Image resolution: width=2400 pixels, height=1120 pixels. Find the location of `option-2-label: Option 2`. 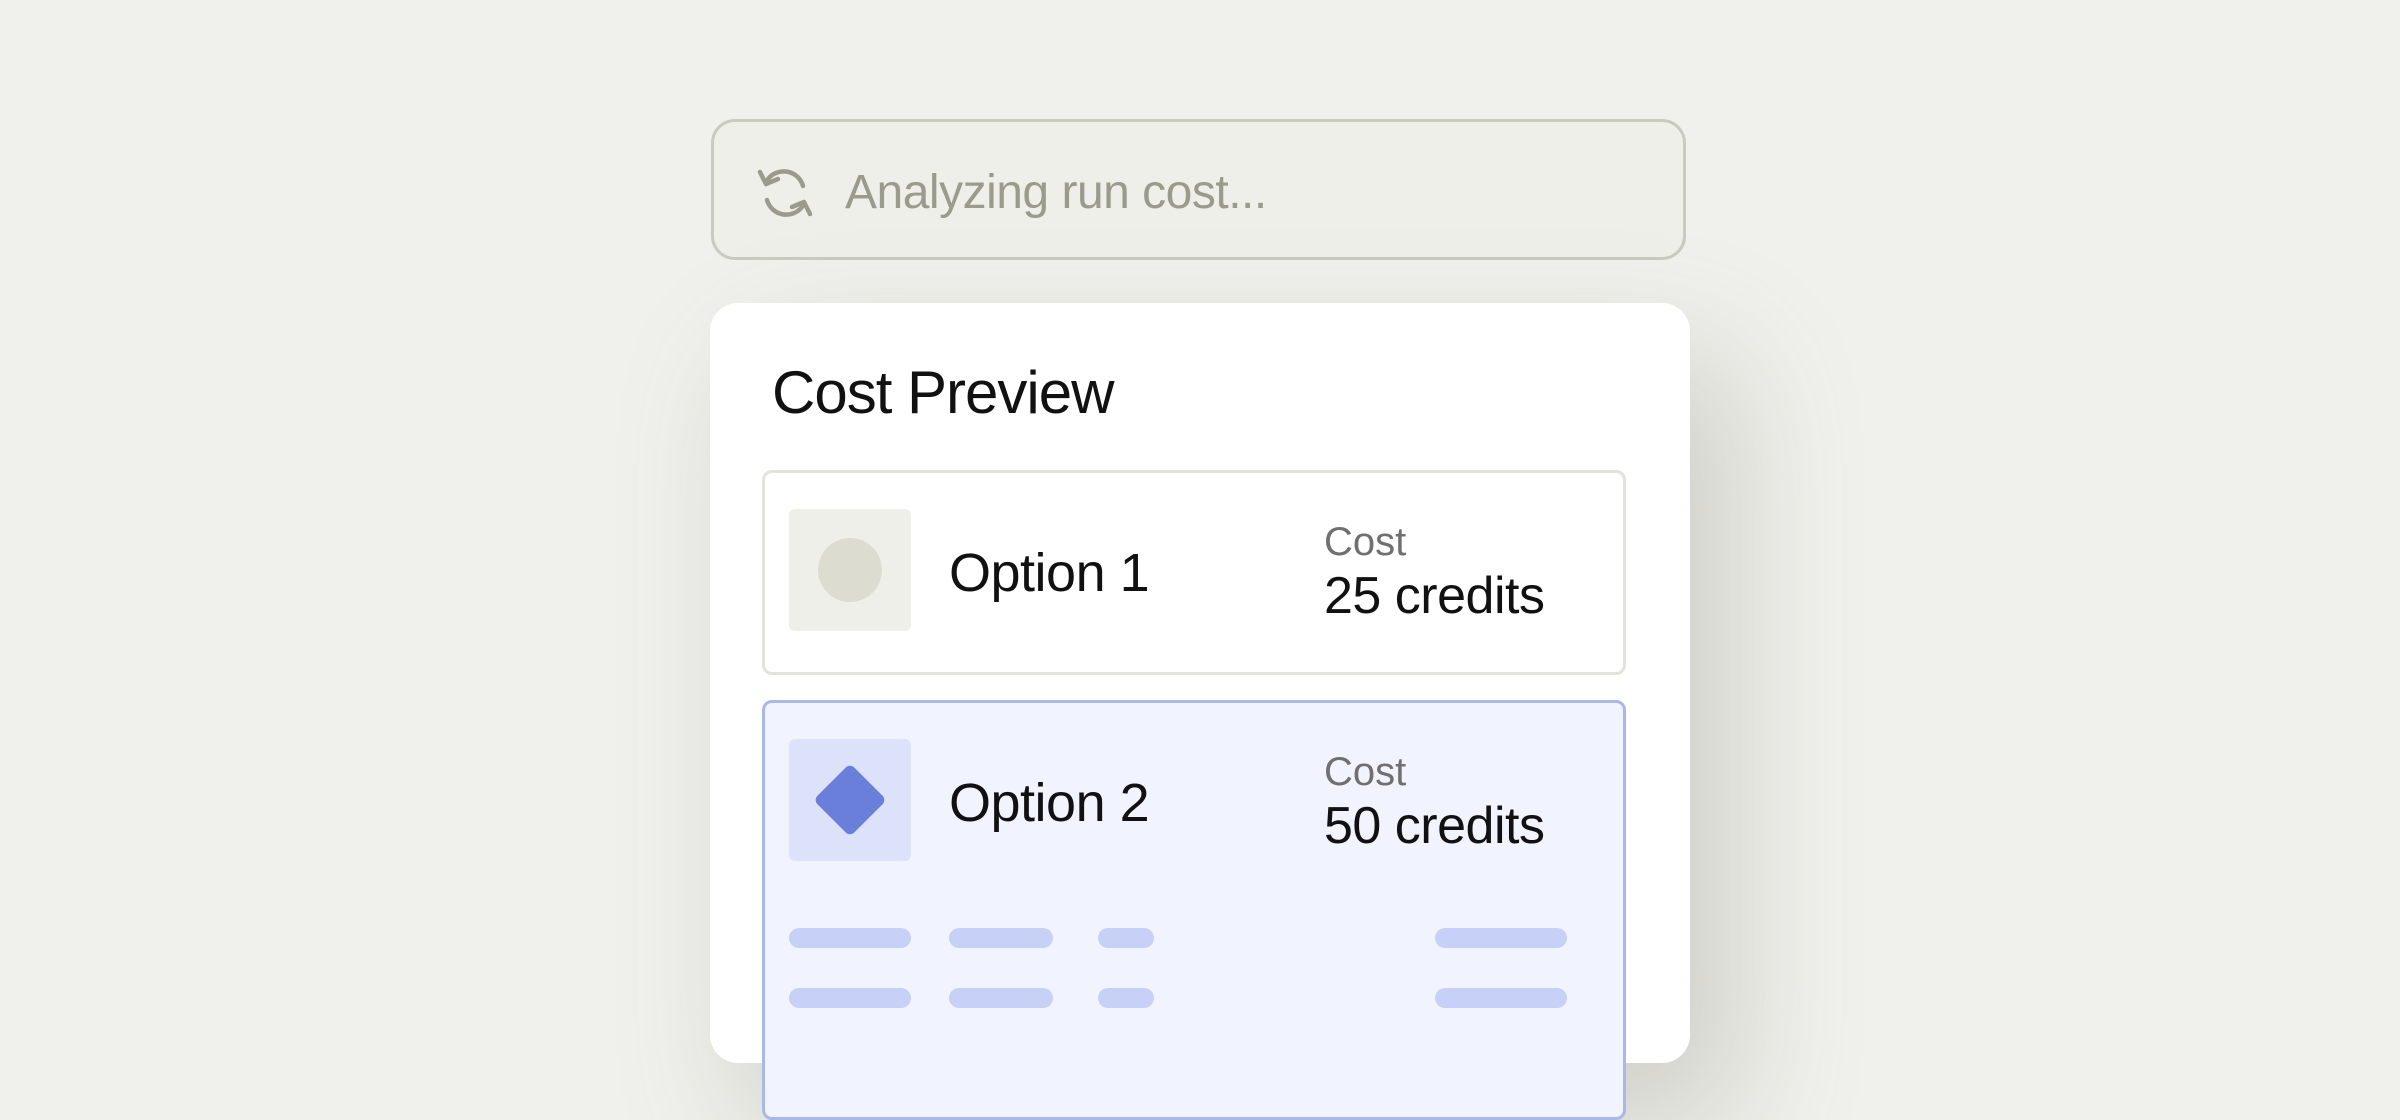

option-2-label: Option 2 is located at coordinates (1049, 803).